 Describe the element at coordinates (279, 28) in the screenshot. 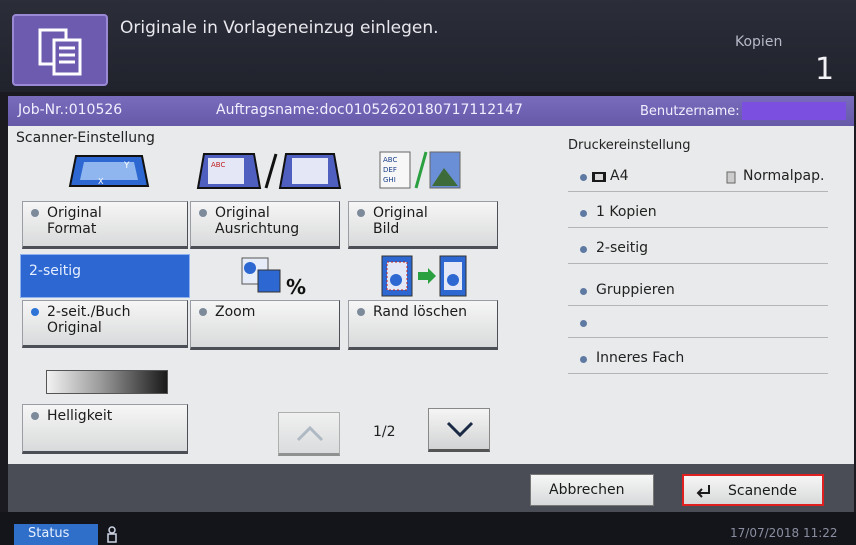

I see `status-message: Originale in Vorlageneinzug einlegen.` at that location.